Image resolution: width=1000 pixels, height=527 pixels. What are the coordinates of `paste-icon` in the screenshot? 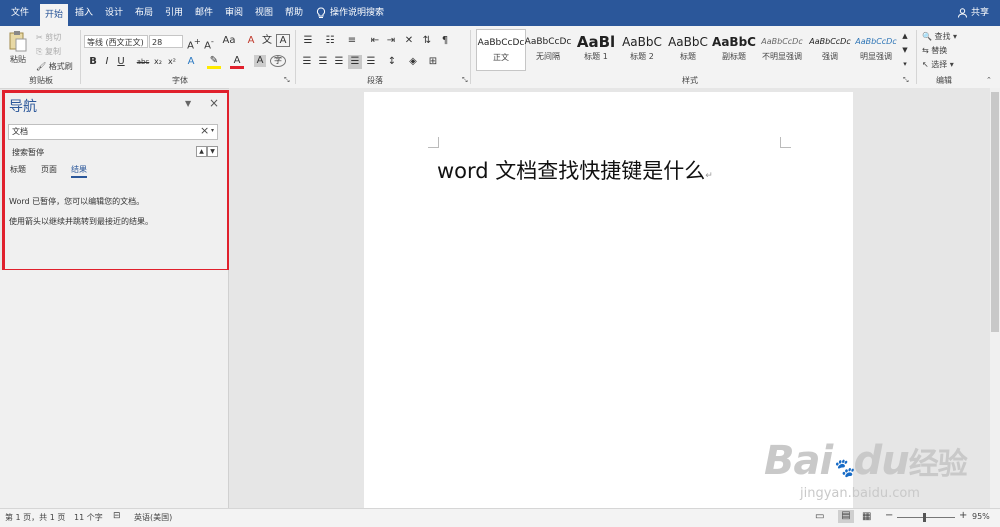 It's located at (19, 42).